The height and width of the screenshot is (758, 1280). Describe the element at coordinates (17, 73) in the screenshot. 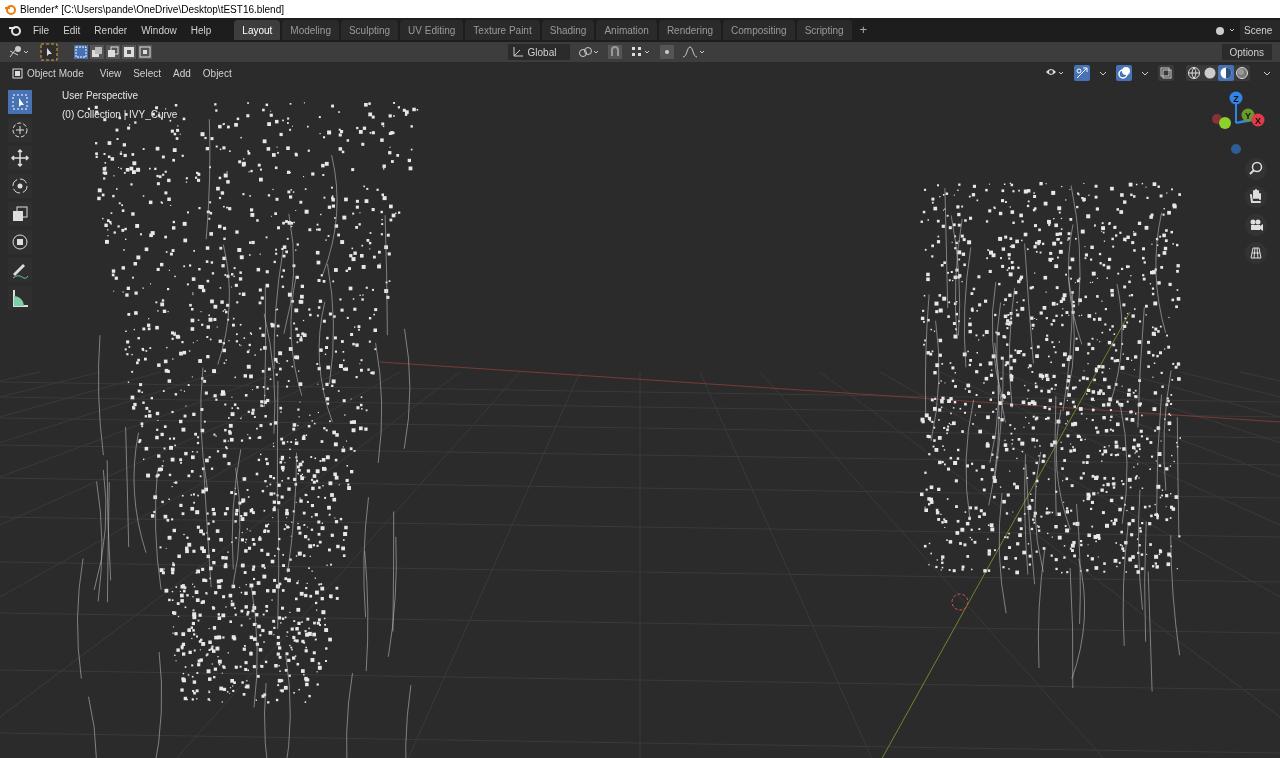

I see `cube-icon` at that location.